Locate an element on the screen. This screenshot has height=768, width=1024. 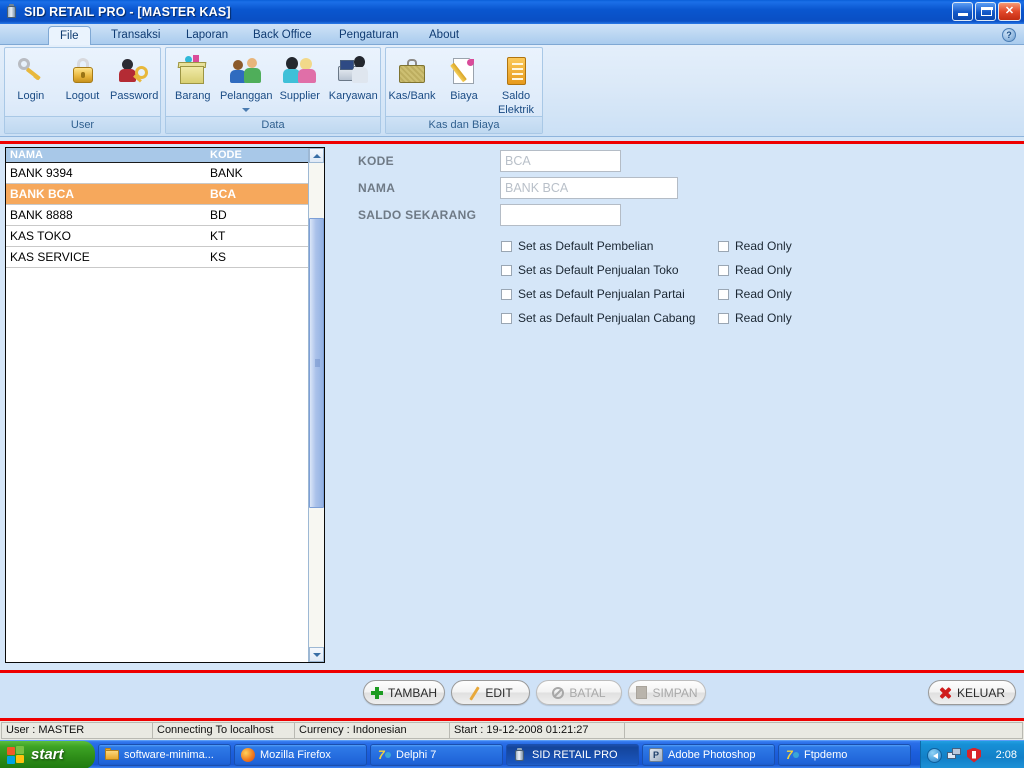
list-scrollbar is located at coordinates (316, 405).